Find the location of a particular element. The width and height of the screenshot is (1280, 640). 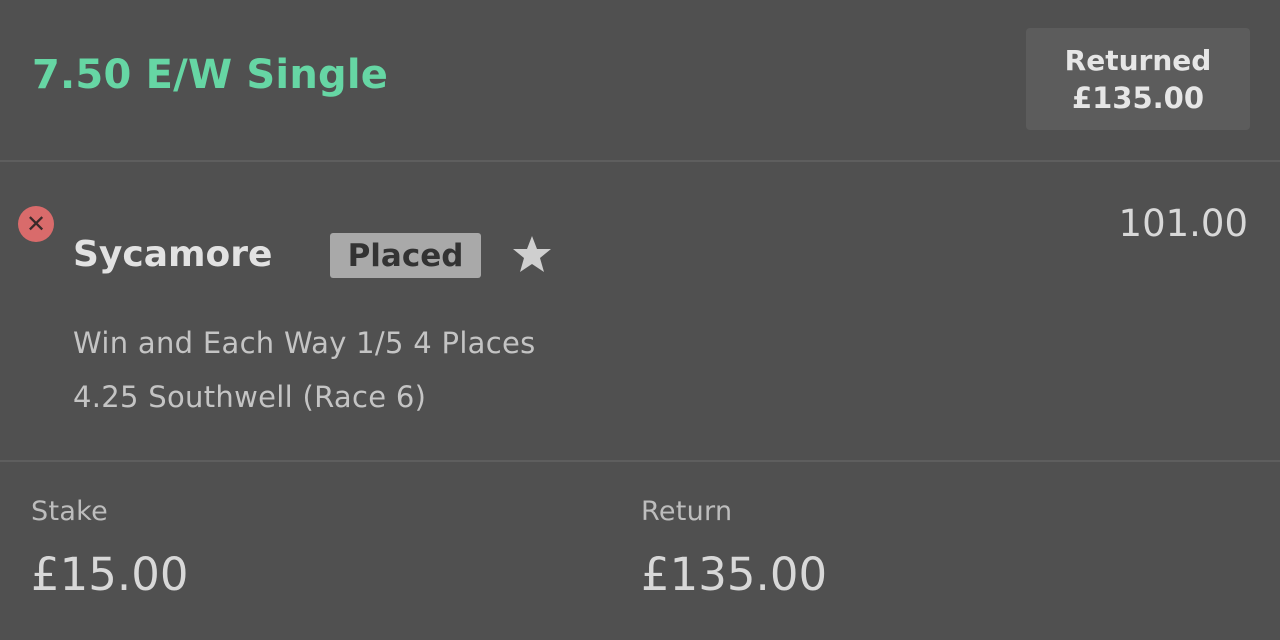

star-icon is located at coordinates (532, 254).